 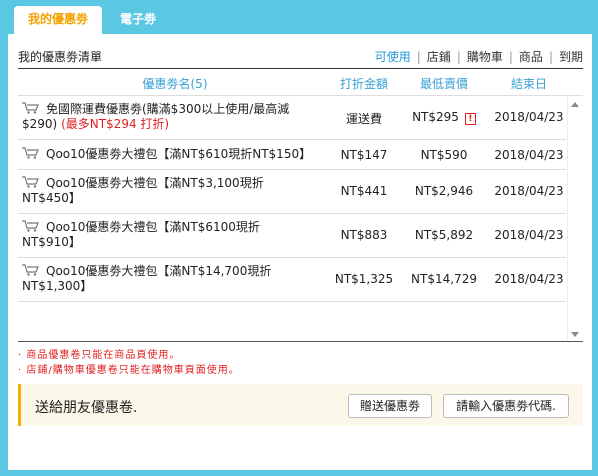 I want to click on list-title: 我的優惠劵清單, so click(x=60, y=57).